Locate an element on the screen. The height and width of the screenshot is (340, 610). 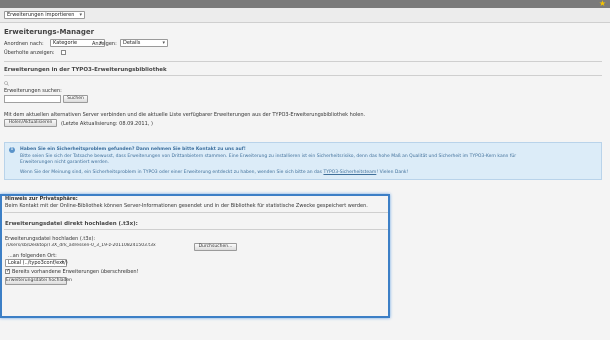
info-icon: i is located at coordinates (12, 150).